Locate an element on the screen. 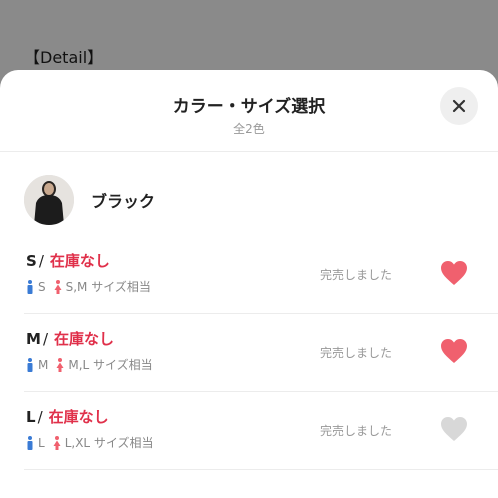 The width and height of the screenshot is (498, 498). size-equivalents: M M,L サイズ相当 is located at coordinates (89, 364).